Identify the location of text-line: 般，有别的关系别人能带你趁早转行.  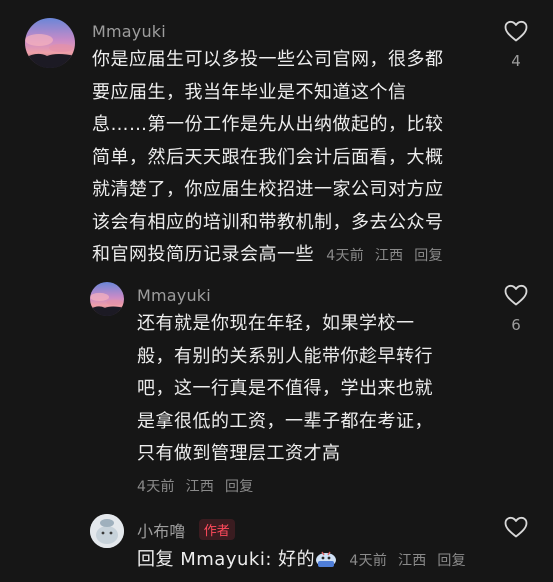
(285, 356).